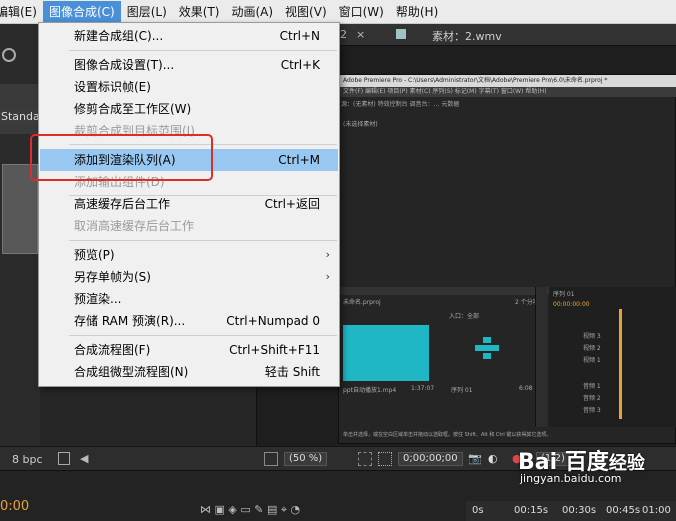  Describe the element at coordinates (21, 12) in the screenshot. I see `menu-edit: 编辑(E)` at that location.